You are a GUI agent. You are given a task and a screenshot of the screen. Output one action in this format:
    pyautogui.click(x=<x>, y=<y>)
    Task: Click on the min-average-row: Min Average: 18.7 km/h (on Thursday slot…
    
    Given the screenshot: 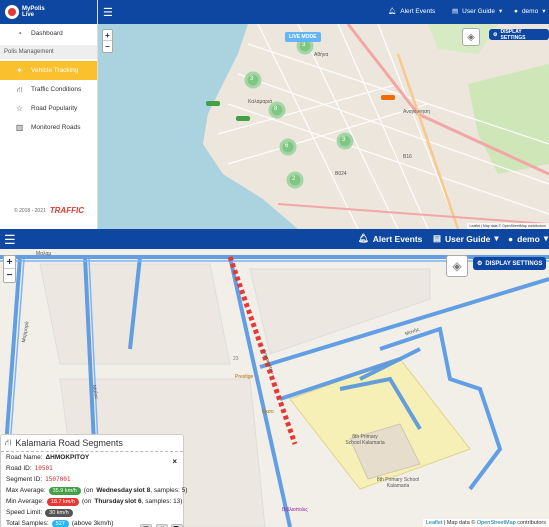 What is the action you would take?
    pyautogui.click(x=92, y=501)
    